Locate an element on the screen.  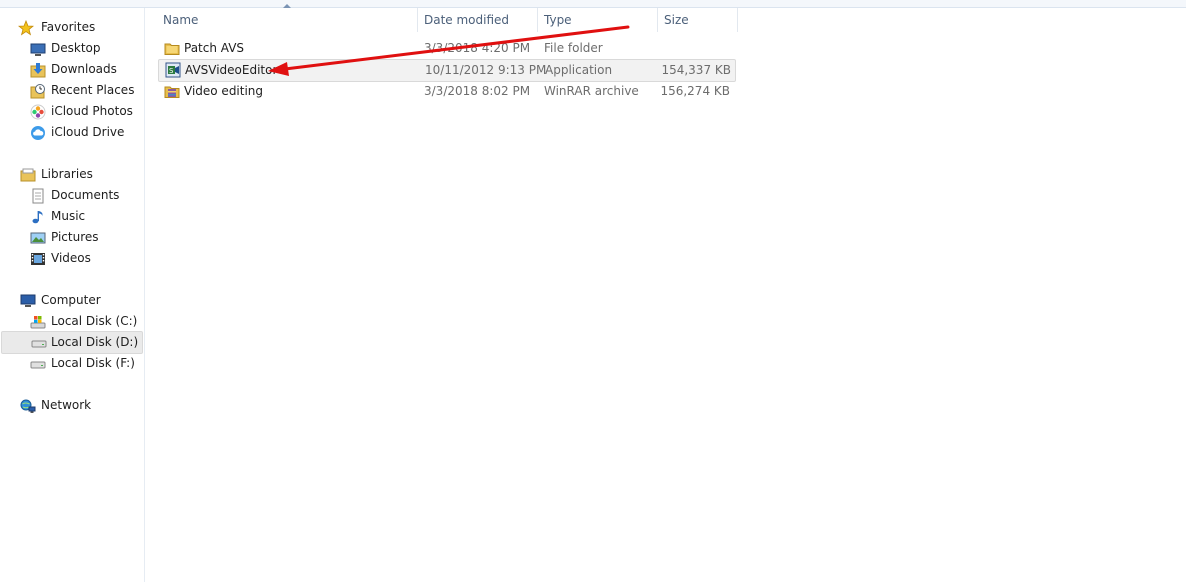
nav-item-label: Downloads is located at coordinates (84, 69).